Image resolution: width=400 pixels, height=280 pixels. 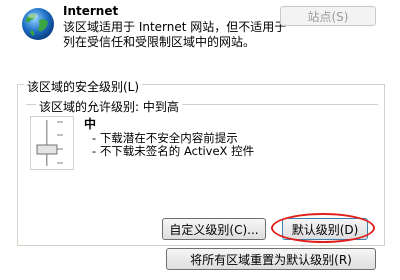 I want to click on security-level-name: 中, so click(x=90, y=124).